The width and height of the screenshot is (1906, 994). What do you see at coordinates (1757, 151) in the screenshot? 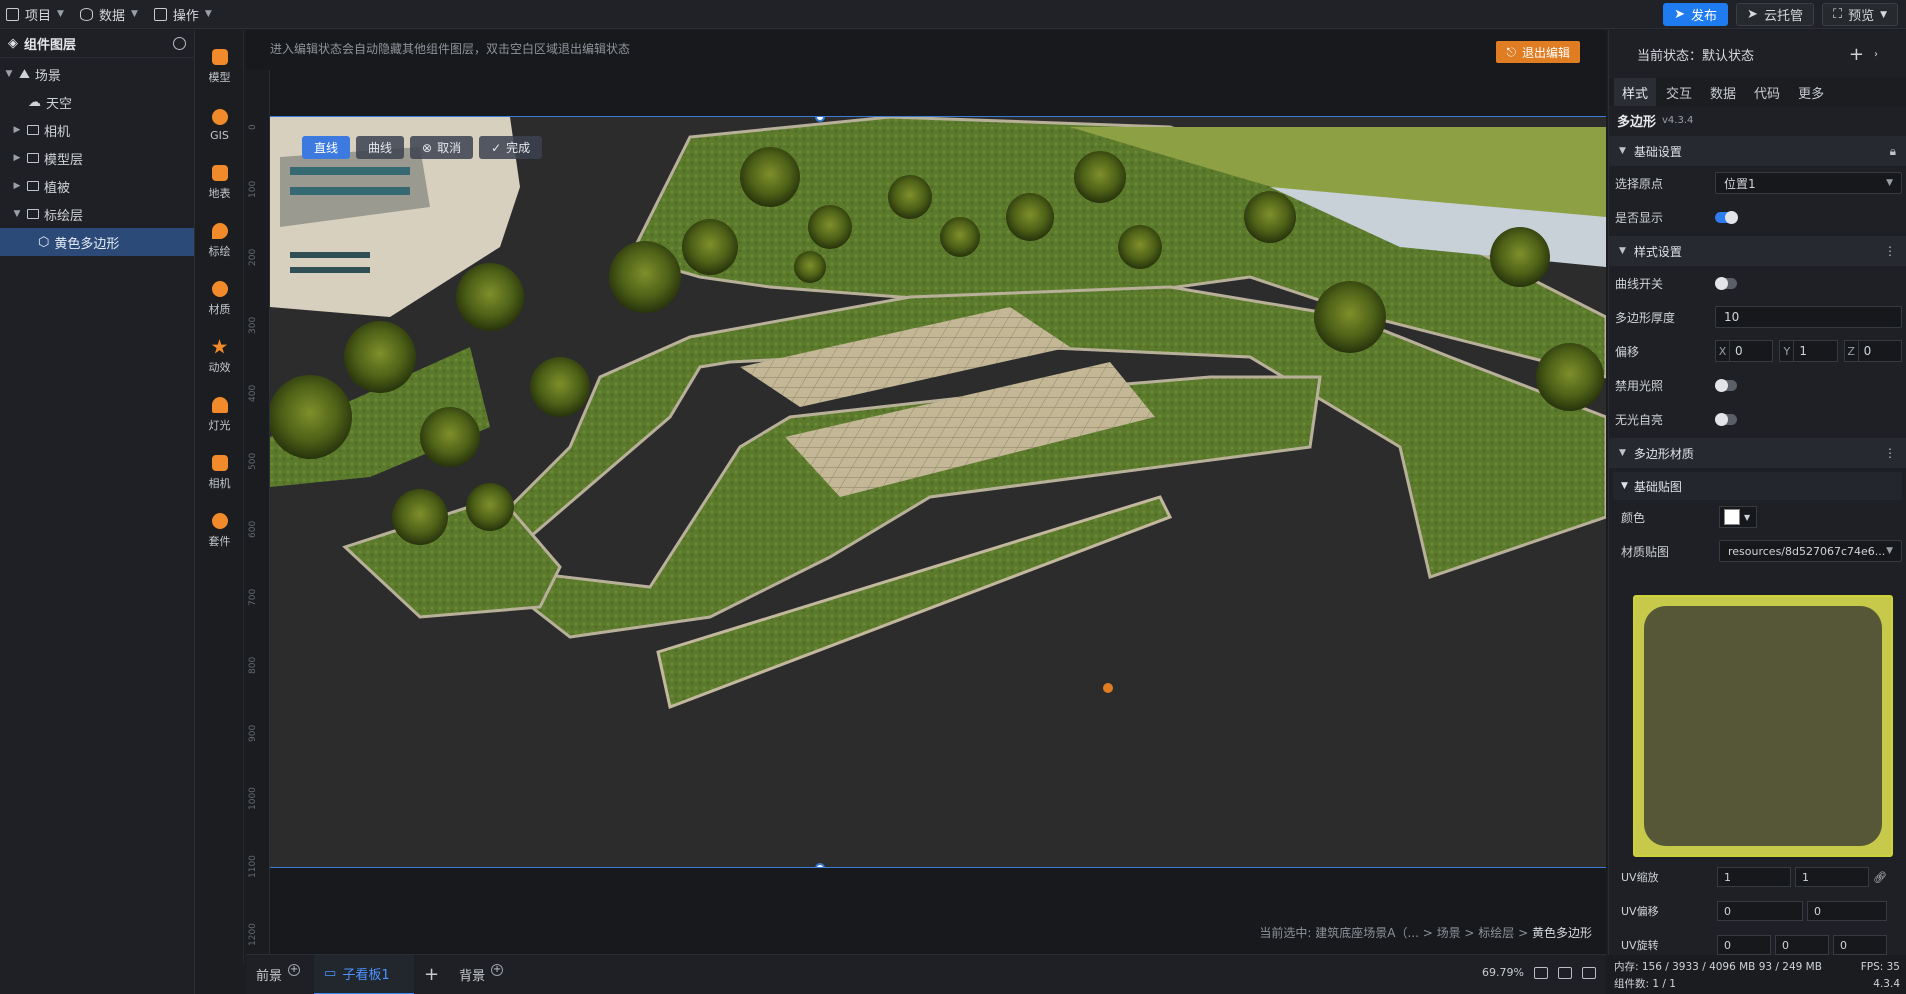
I see `section-basic: ▼ 基础设置 🔒︎` at bounding box center [1757, 151].